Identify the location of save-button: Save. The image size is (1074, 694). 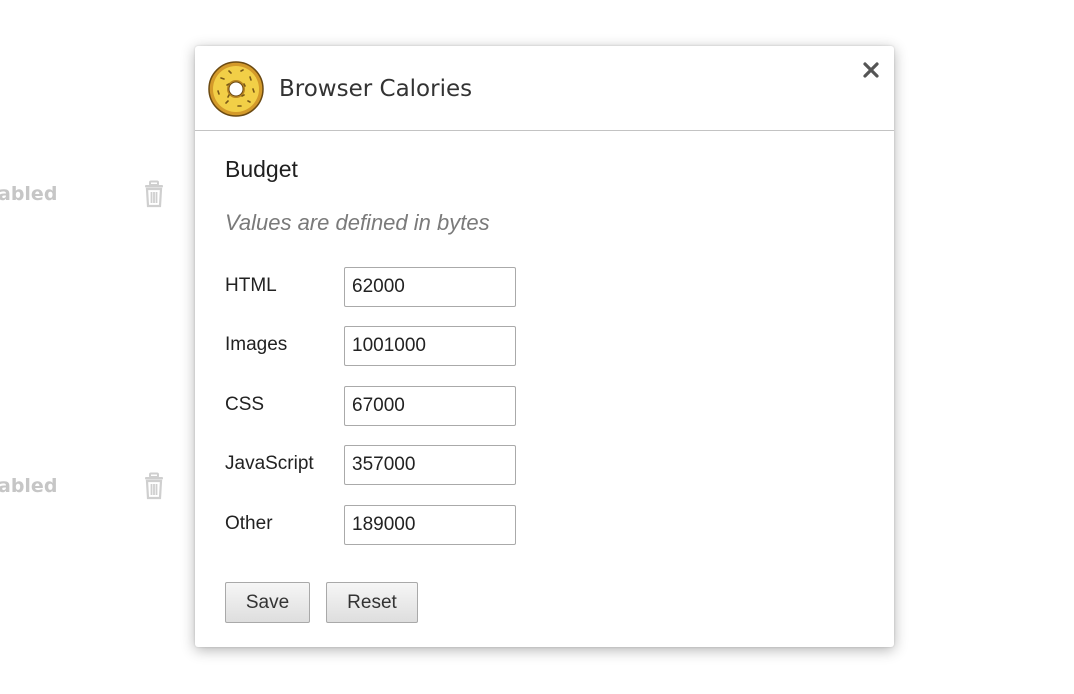
(267, 602).